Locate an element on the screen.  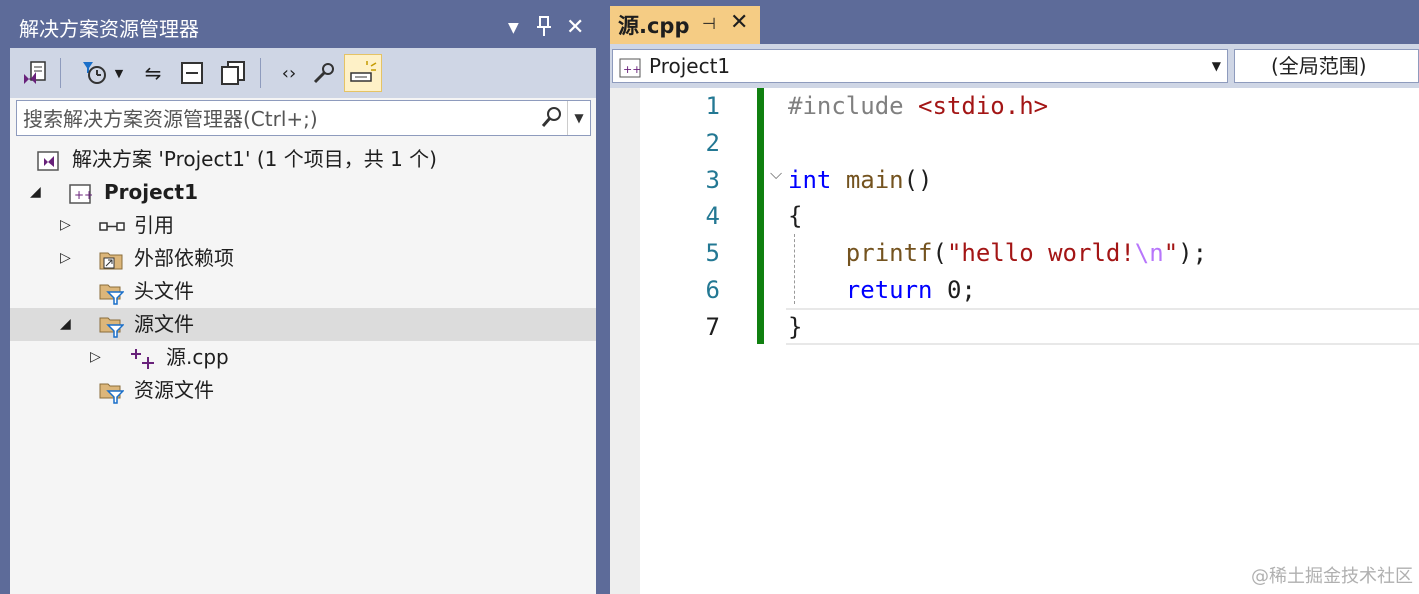
line-number: 4 is located at coordinates (712, 216).